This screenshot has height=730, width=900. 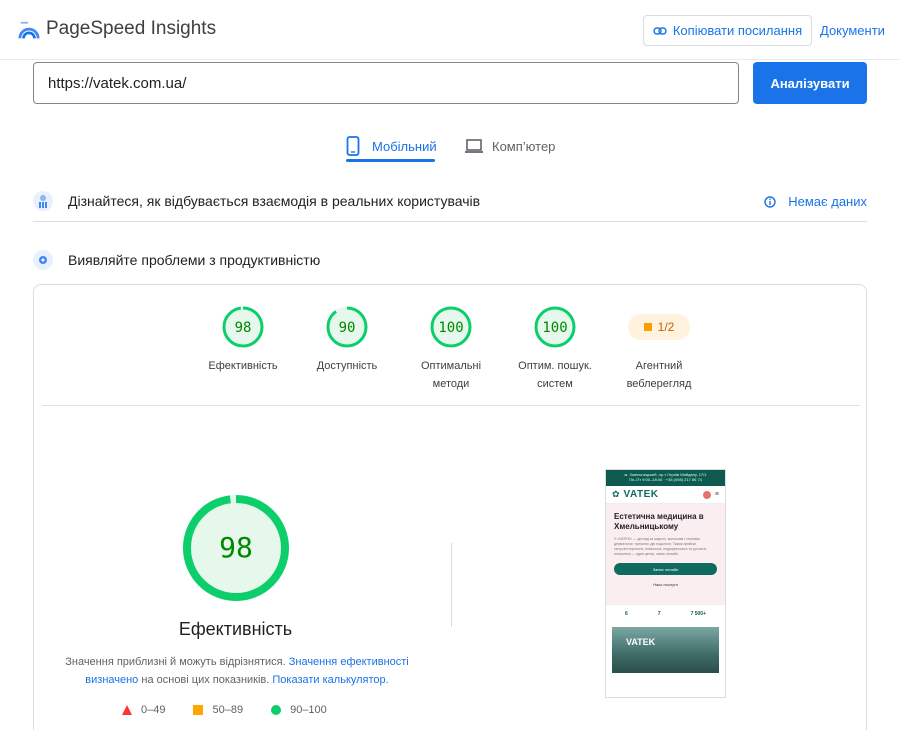 What do you see at coordinates (659, 375) in the screenshot?
I see `gauge-label: Агентний веблерегляд` at bounding box center [659, 375].